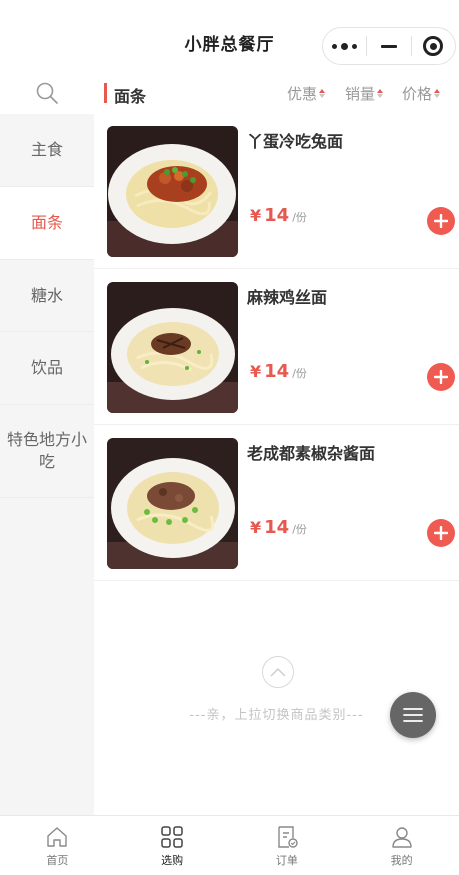  I want to click on tab-label: 我的, so click(401, 860).